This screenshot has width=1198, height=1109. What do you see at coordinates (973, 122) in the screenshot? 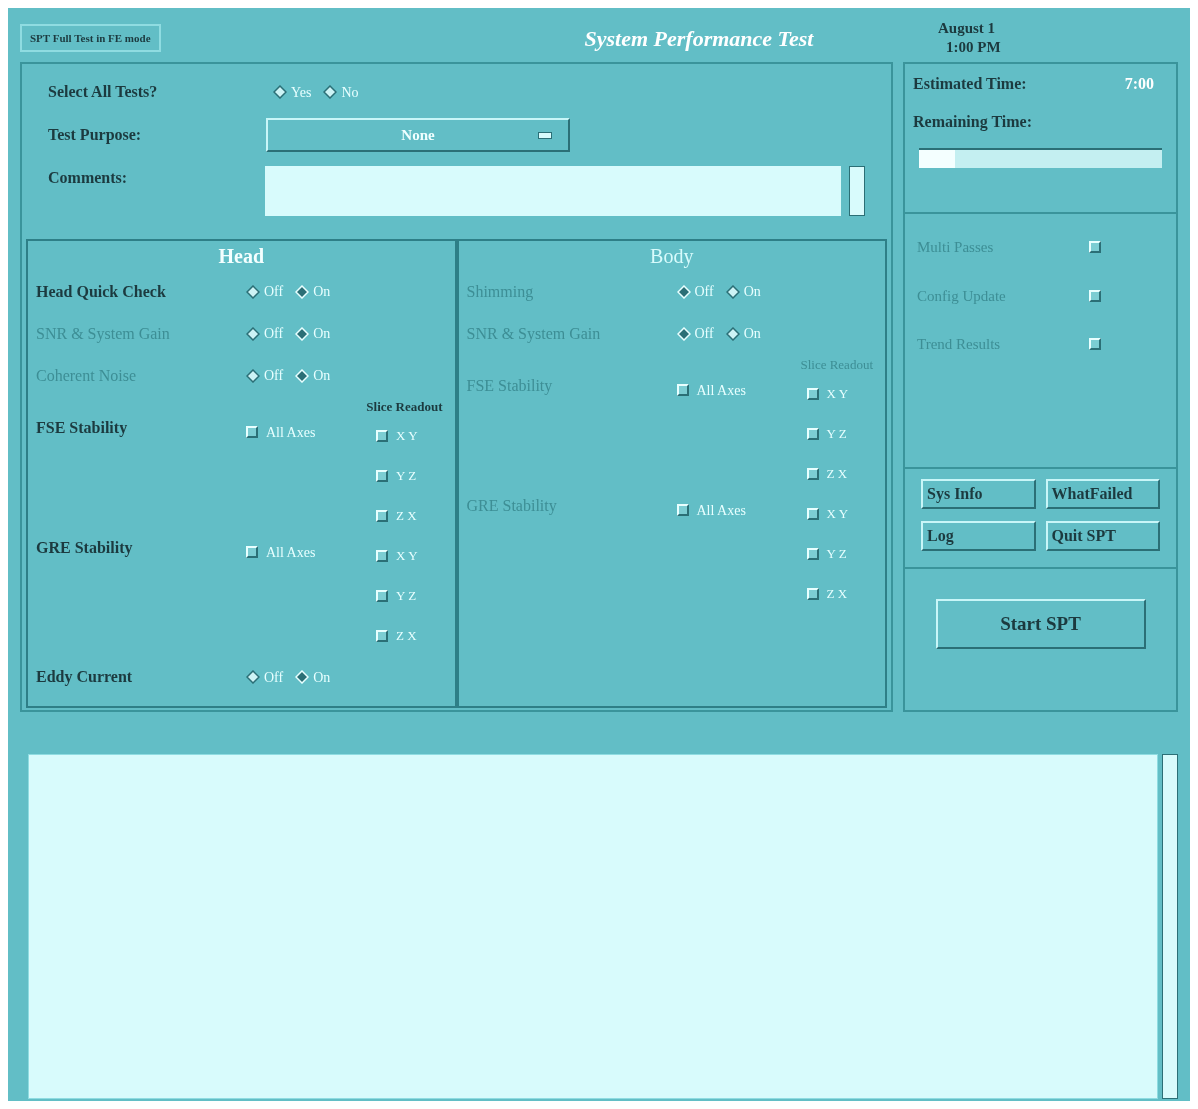
I see `remaining-time-label: Remaining Time:` at bounding box center [973, 122].